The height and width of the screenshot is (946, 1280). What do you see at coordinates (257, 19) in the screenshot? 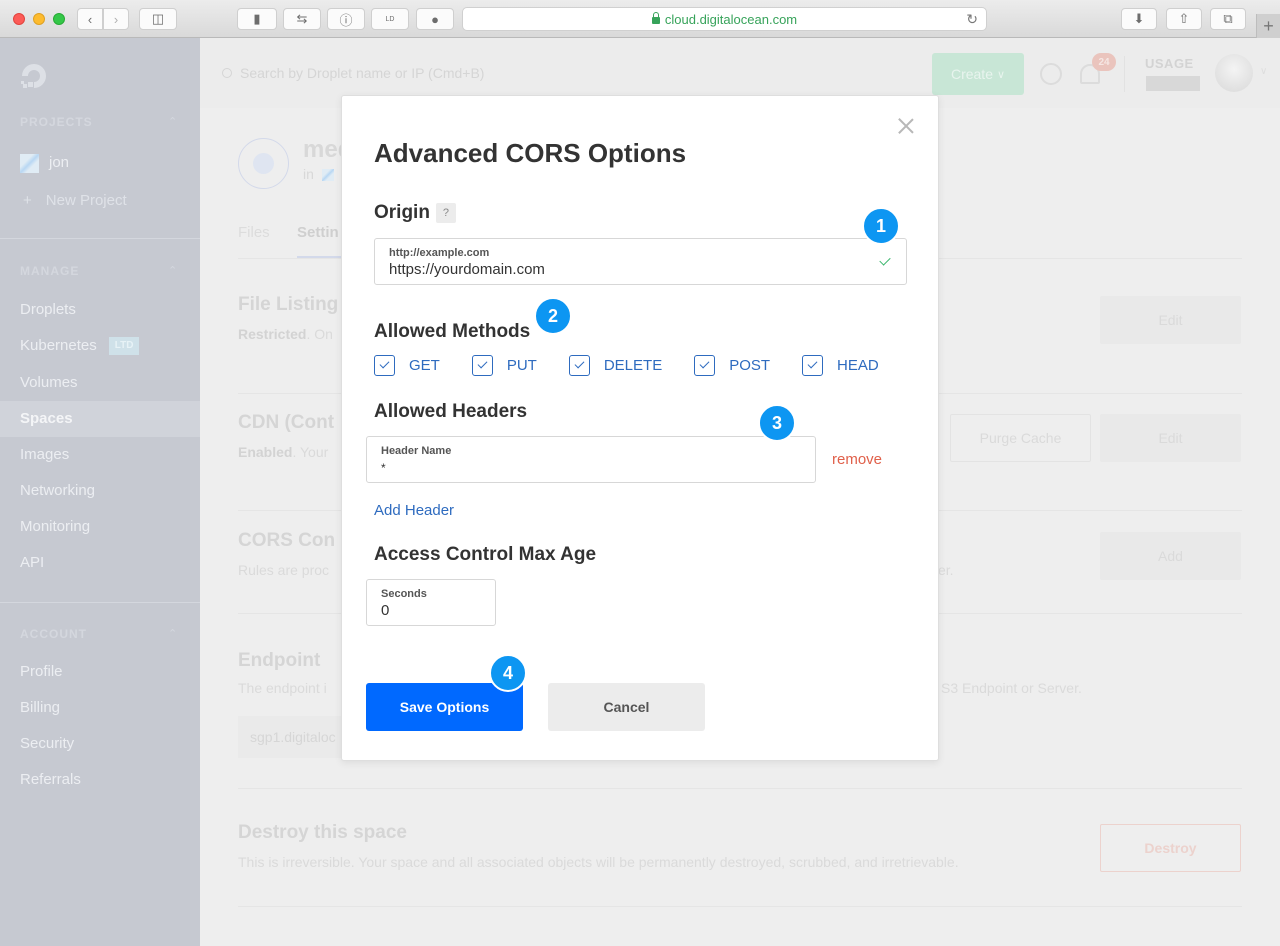
I see `extension-icon: ▮` at bounding box center [257, 19].